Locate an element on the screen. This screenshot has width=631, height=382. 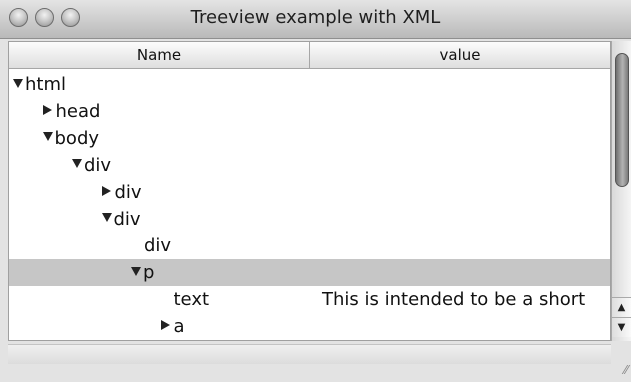
tree-node: head is located at coordinates (71, 111).